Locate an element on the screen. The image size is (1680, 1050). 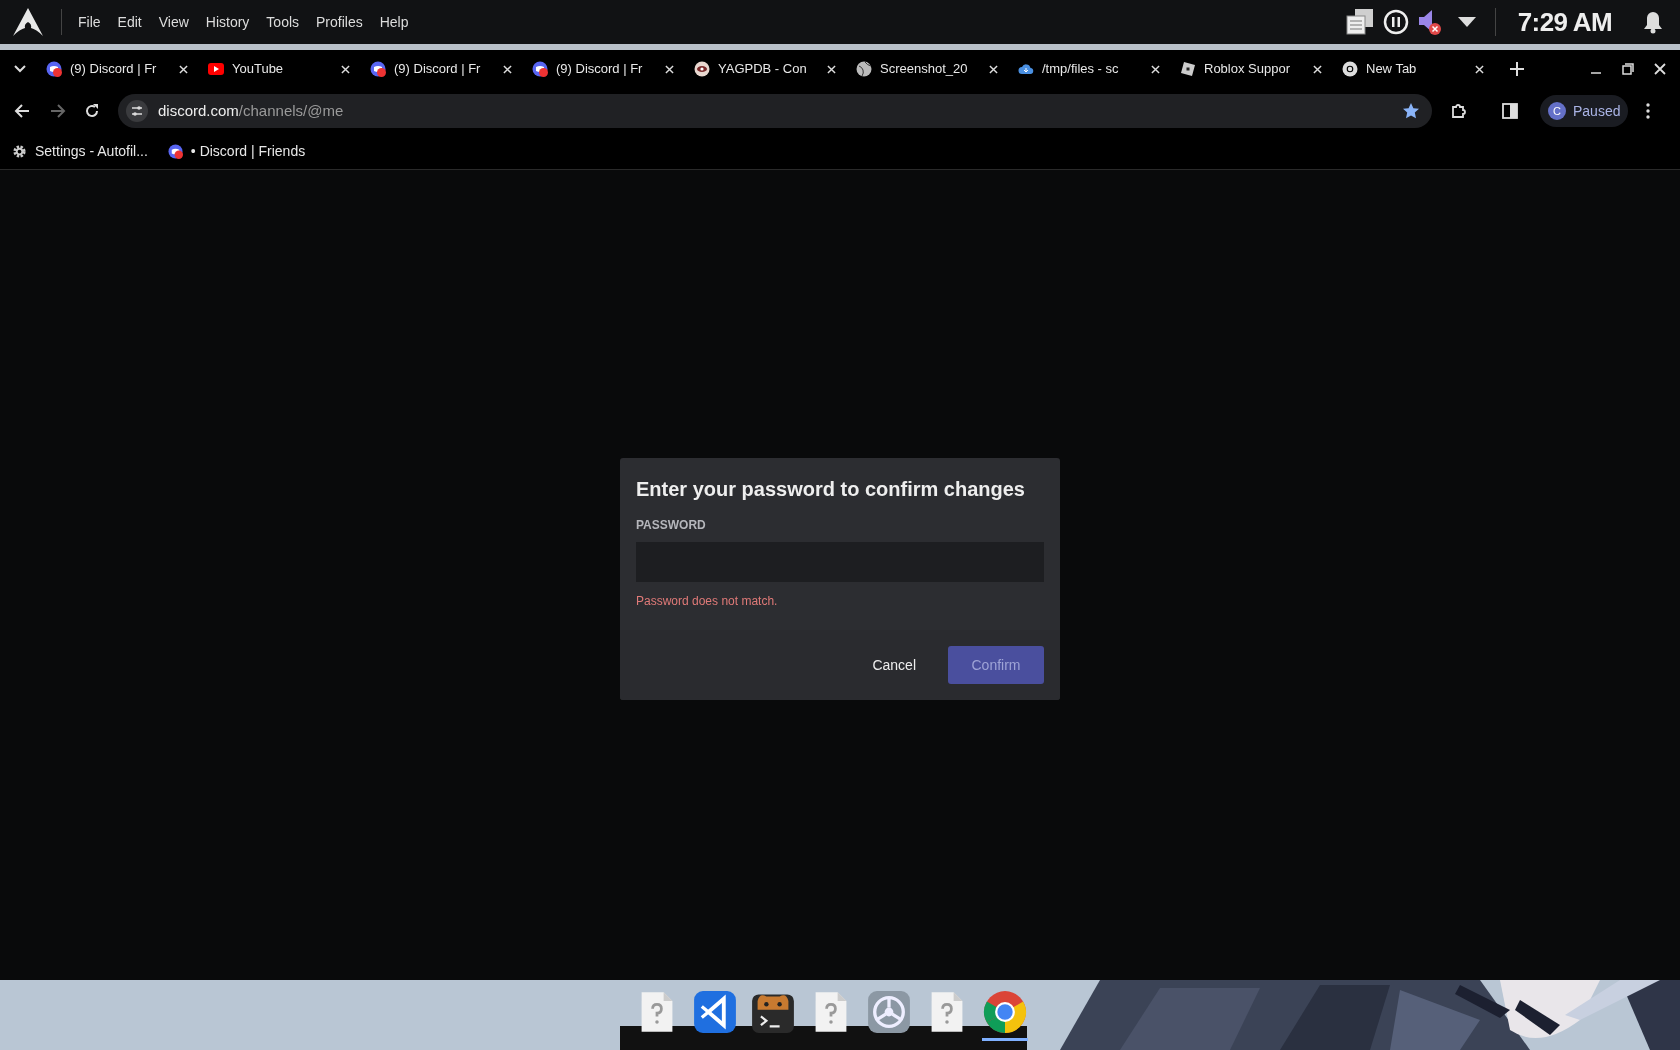
clock: 7:29 AM is located at coordinates (1564, 22).